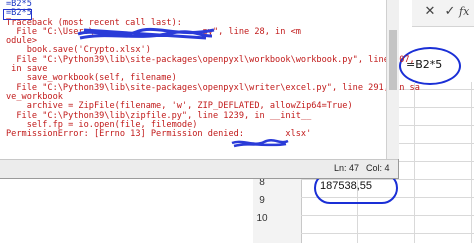 The image size is (474, 243). What do you see at coordinates (347, 168) in the screenshot?
I see `cursor-line: Ln: 47` at bounding box center [347, 168].